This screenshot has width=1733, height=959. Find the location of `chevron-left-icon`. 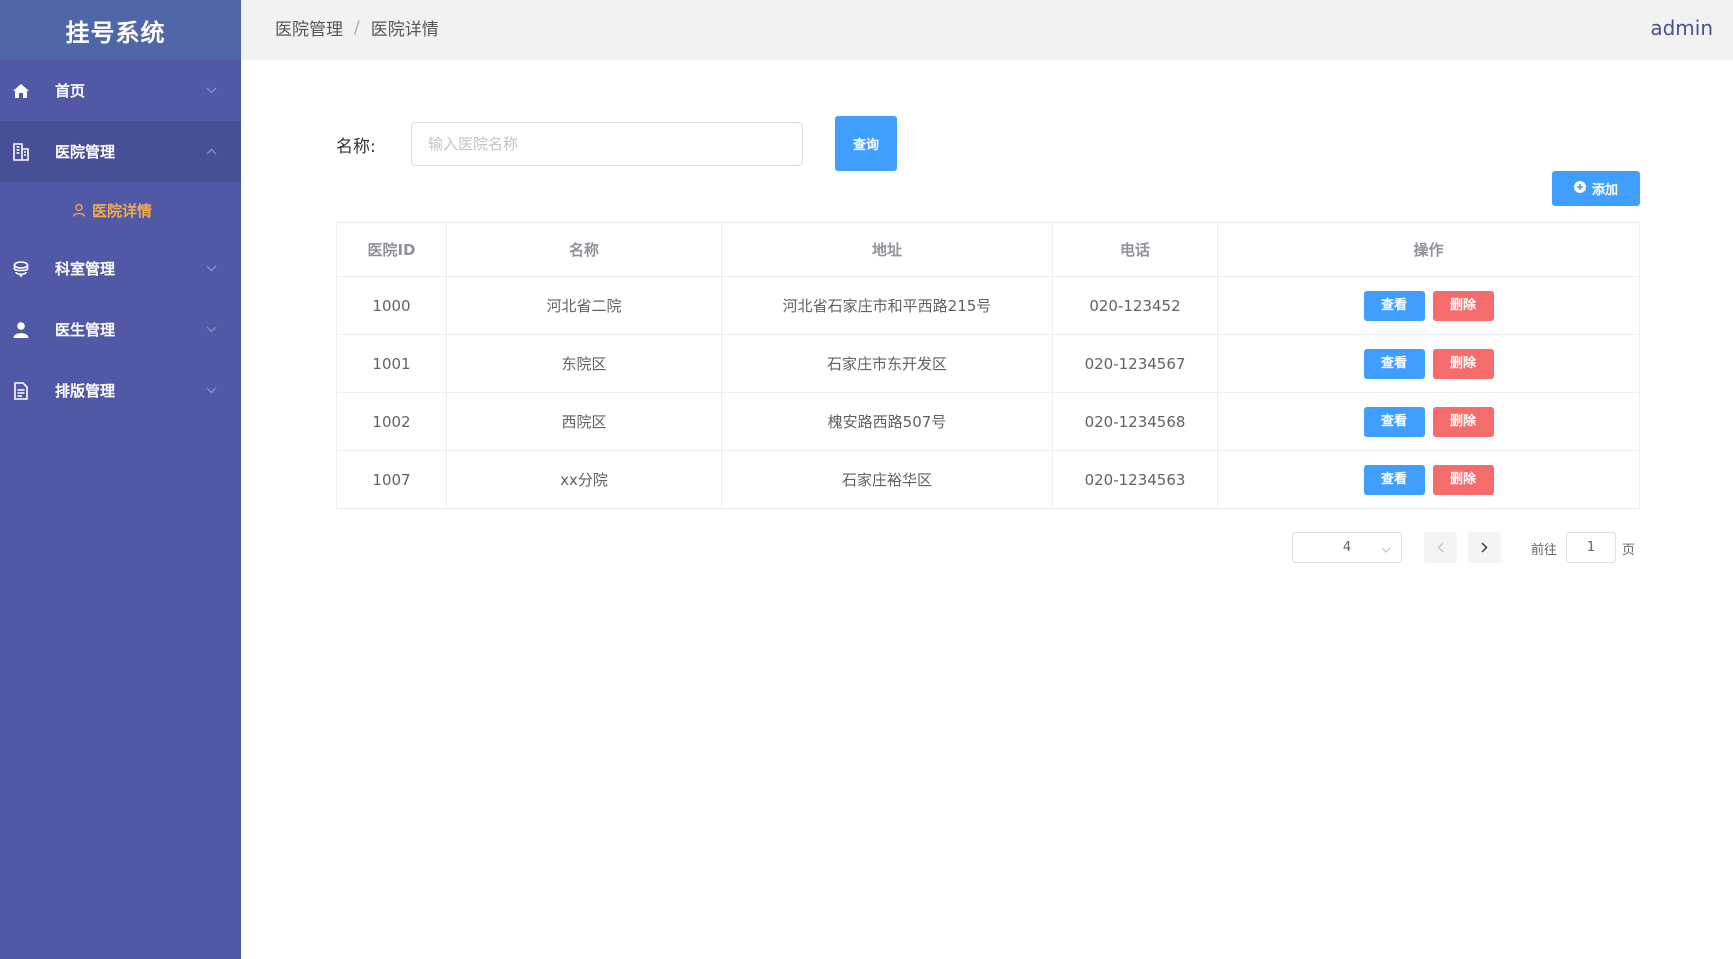

chevron-left-icon is located at coordinates (1440, 547).